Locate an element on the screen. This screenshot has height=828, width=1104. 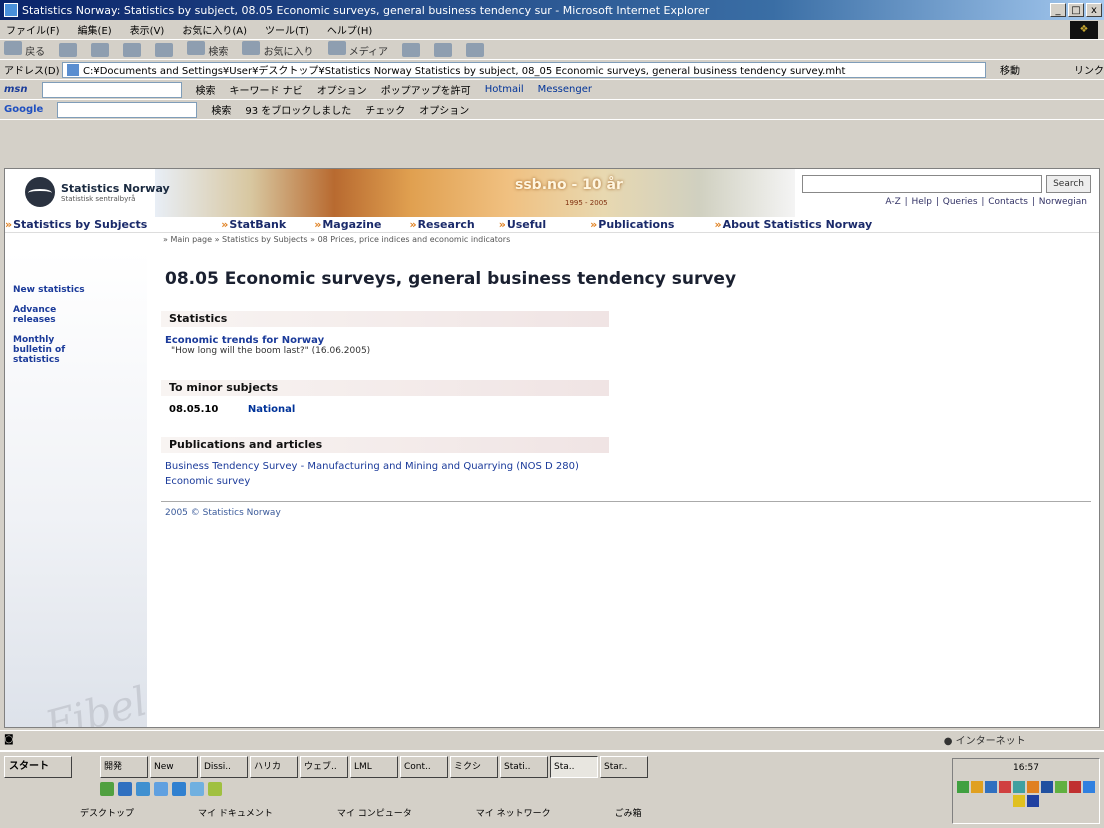
maximize-button: □ is located at coordinates (1076, 10).